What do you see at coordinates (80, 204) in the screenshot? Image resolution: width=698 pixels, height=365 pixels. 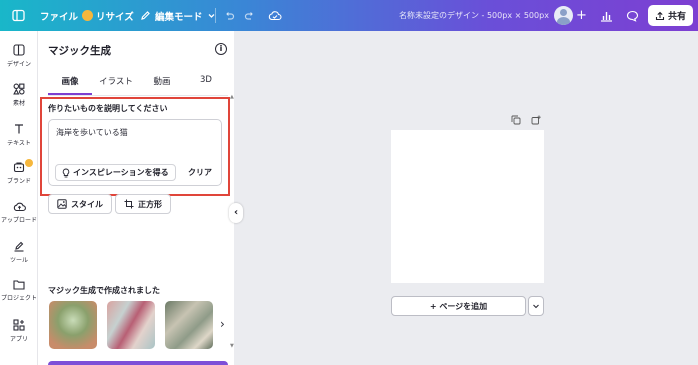 I see `style-button: スタイル` at bounding box center [80, 204].